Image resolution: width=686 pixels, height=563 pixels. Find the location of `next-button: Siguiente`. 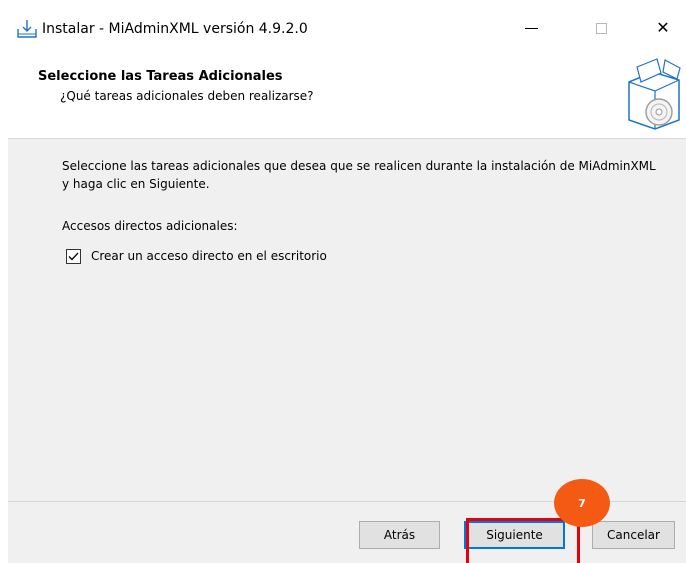

next-button: Siguiente is located at coordinates (514, 535).